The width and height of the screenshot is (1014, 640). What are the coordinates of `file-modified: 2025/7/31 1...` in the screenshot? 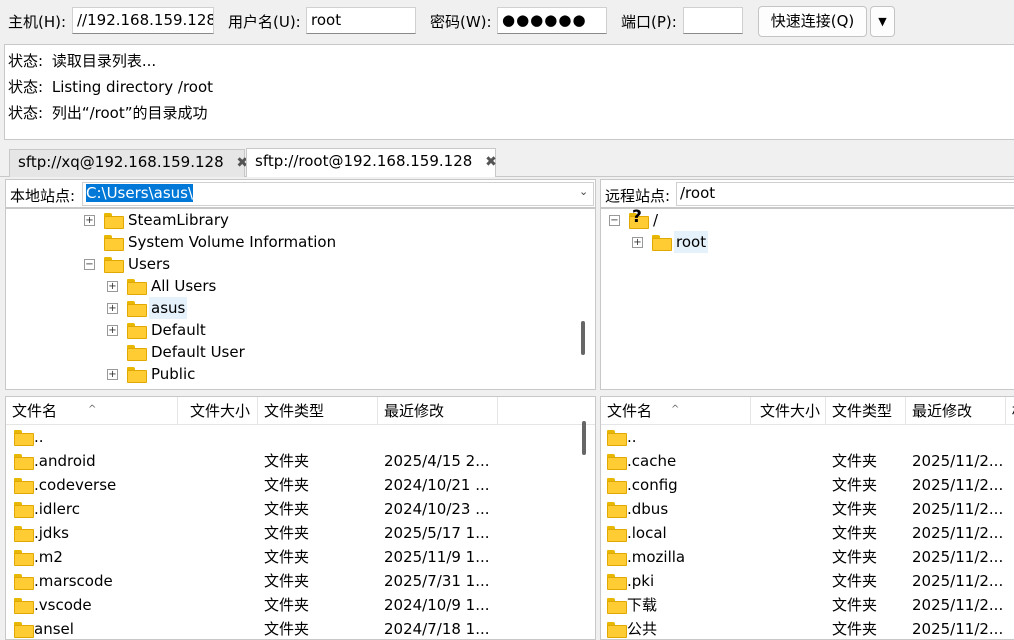 It's located at (437, 581).